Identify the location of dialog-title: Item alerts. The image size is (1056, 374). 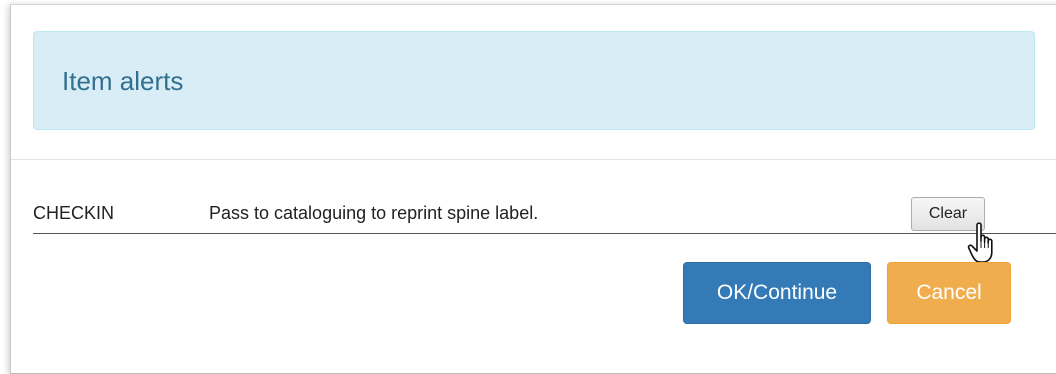
(123, 81).